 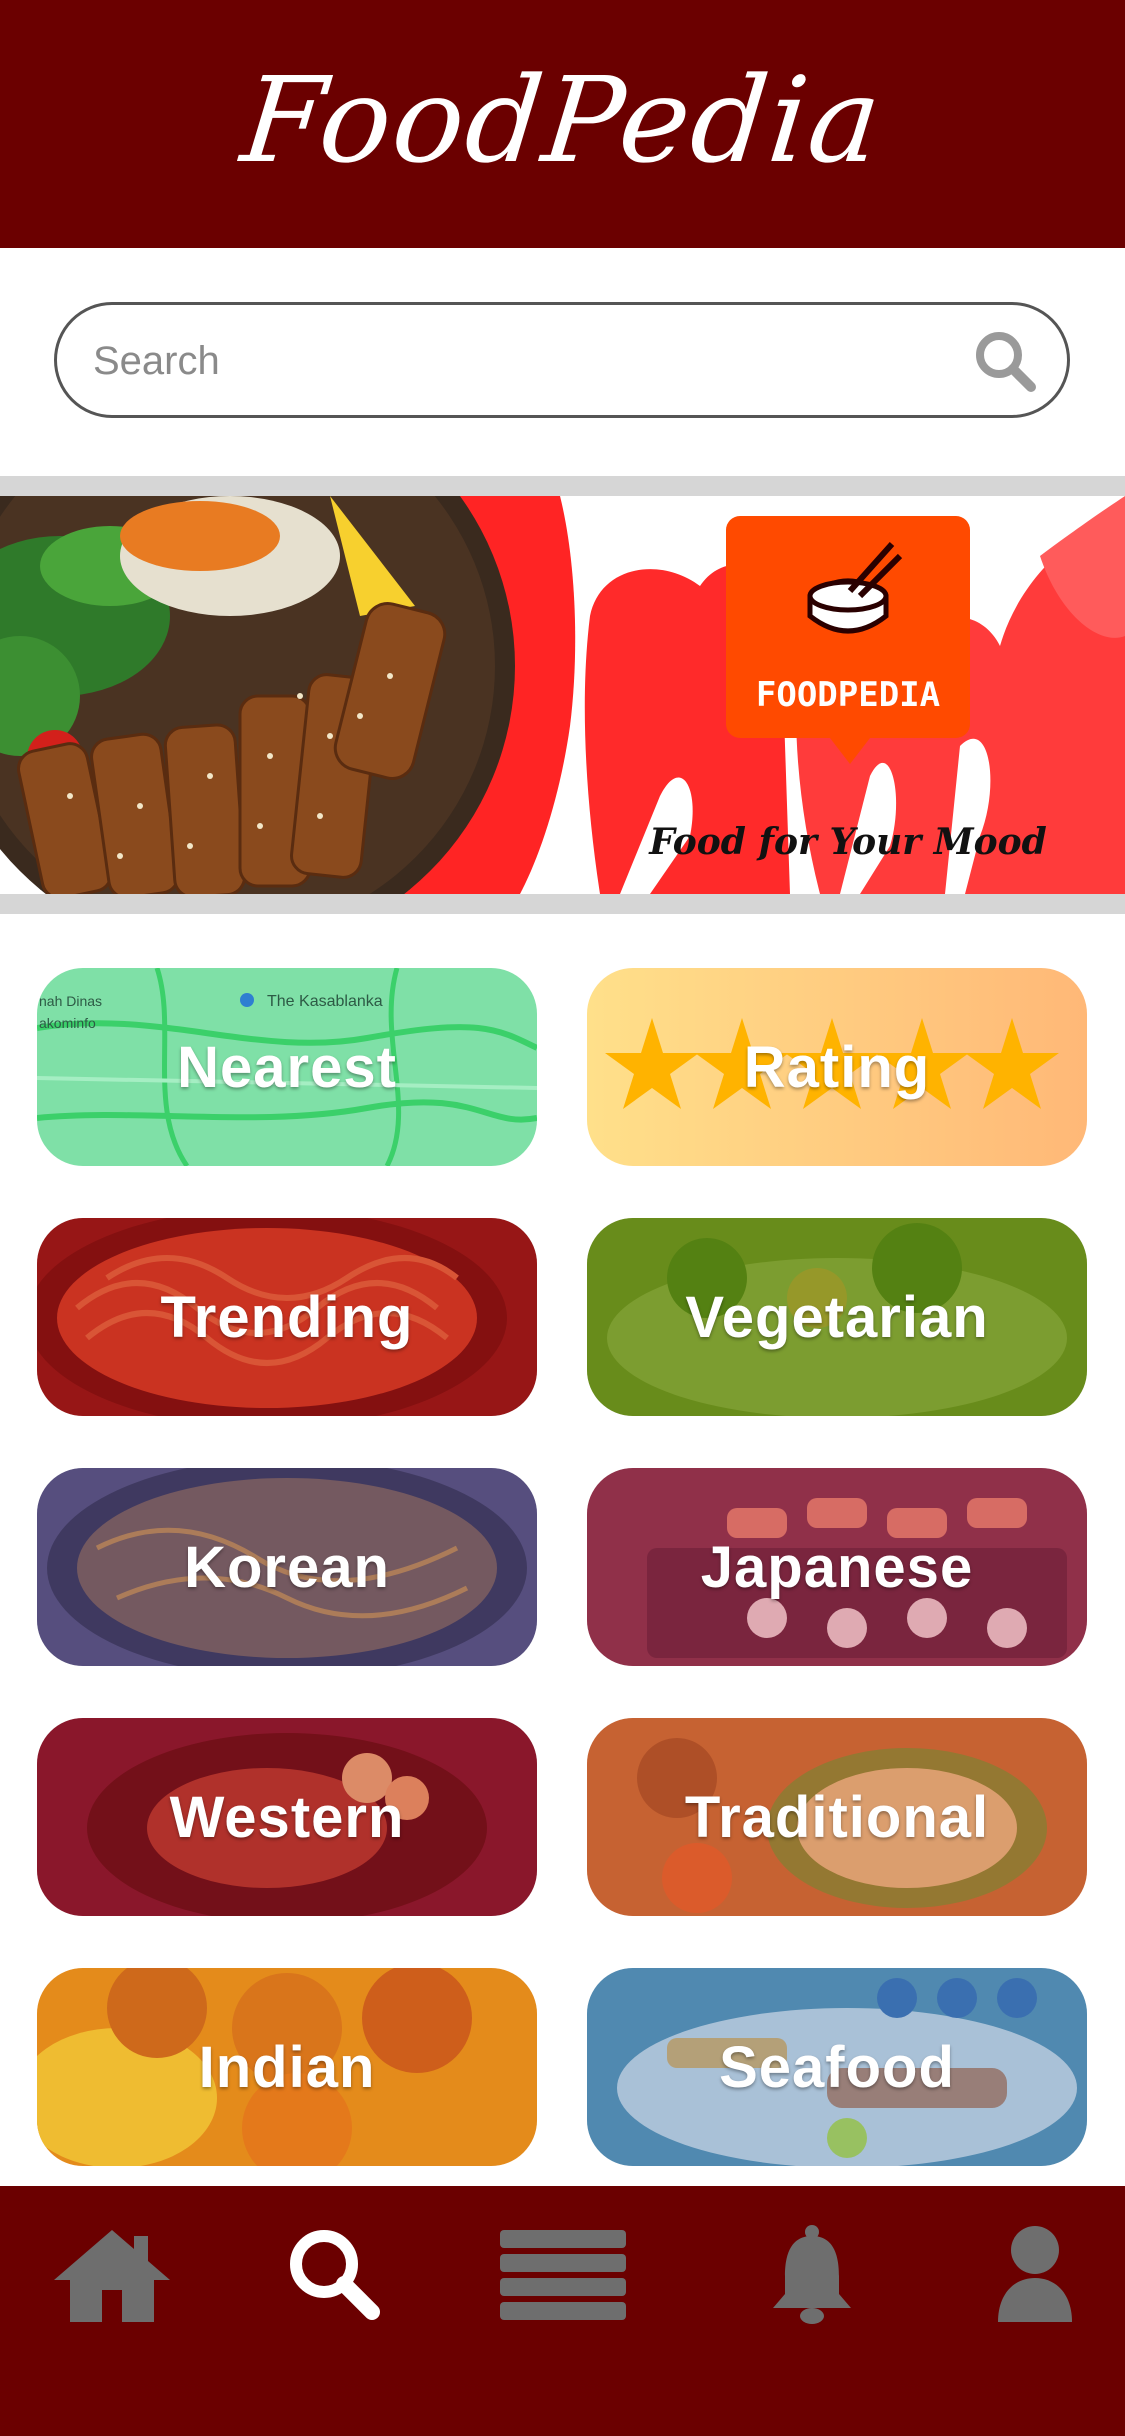 I want to click on menu-icon, so click(x=563, y=2275).